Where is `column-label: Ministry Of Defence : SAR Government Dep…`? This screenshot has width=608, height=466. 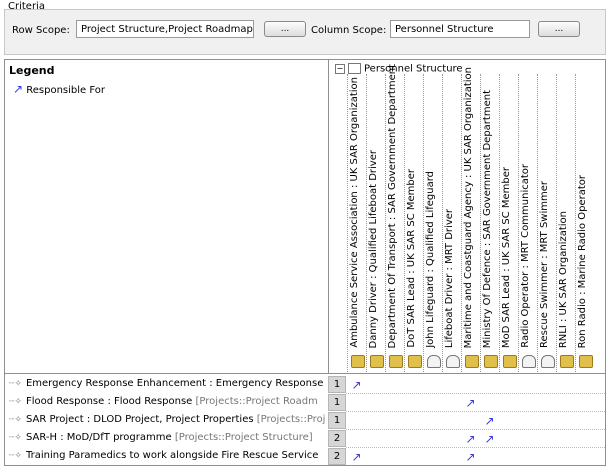 column-label: Ministry Of Defence : SAR Government Dep… is located at coordinates (487, 218).